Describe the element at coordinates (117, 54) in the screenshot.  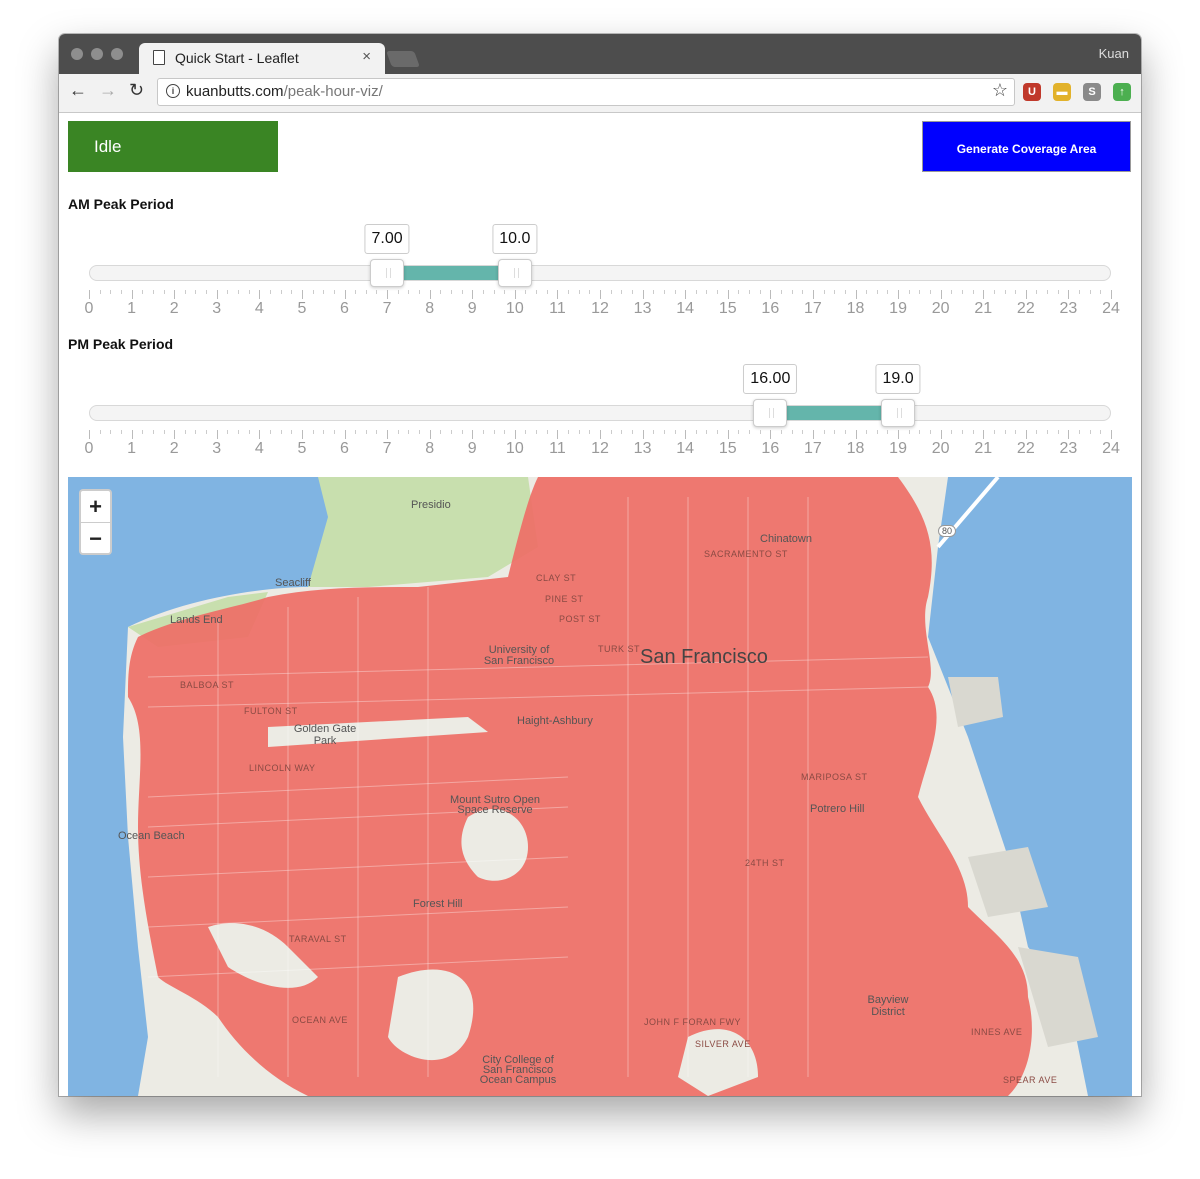
I see `maximize-window-icon` at that location.